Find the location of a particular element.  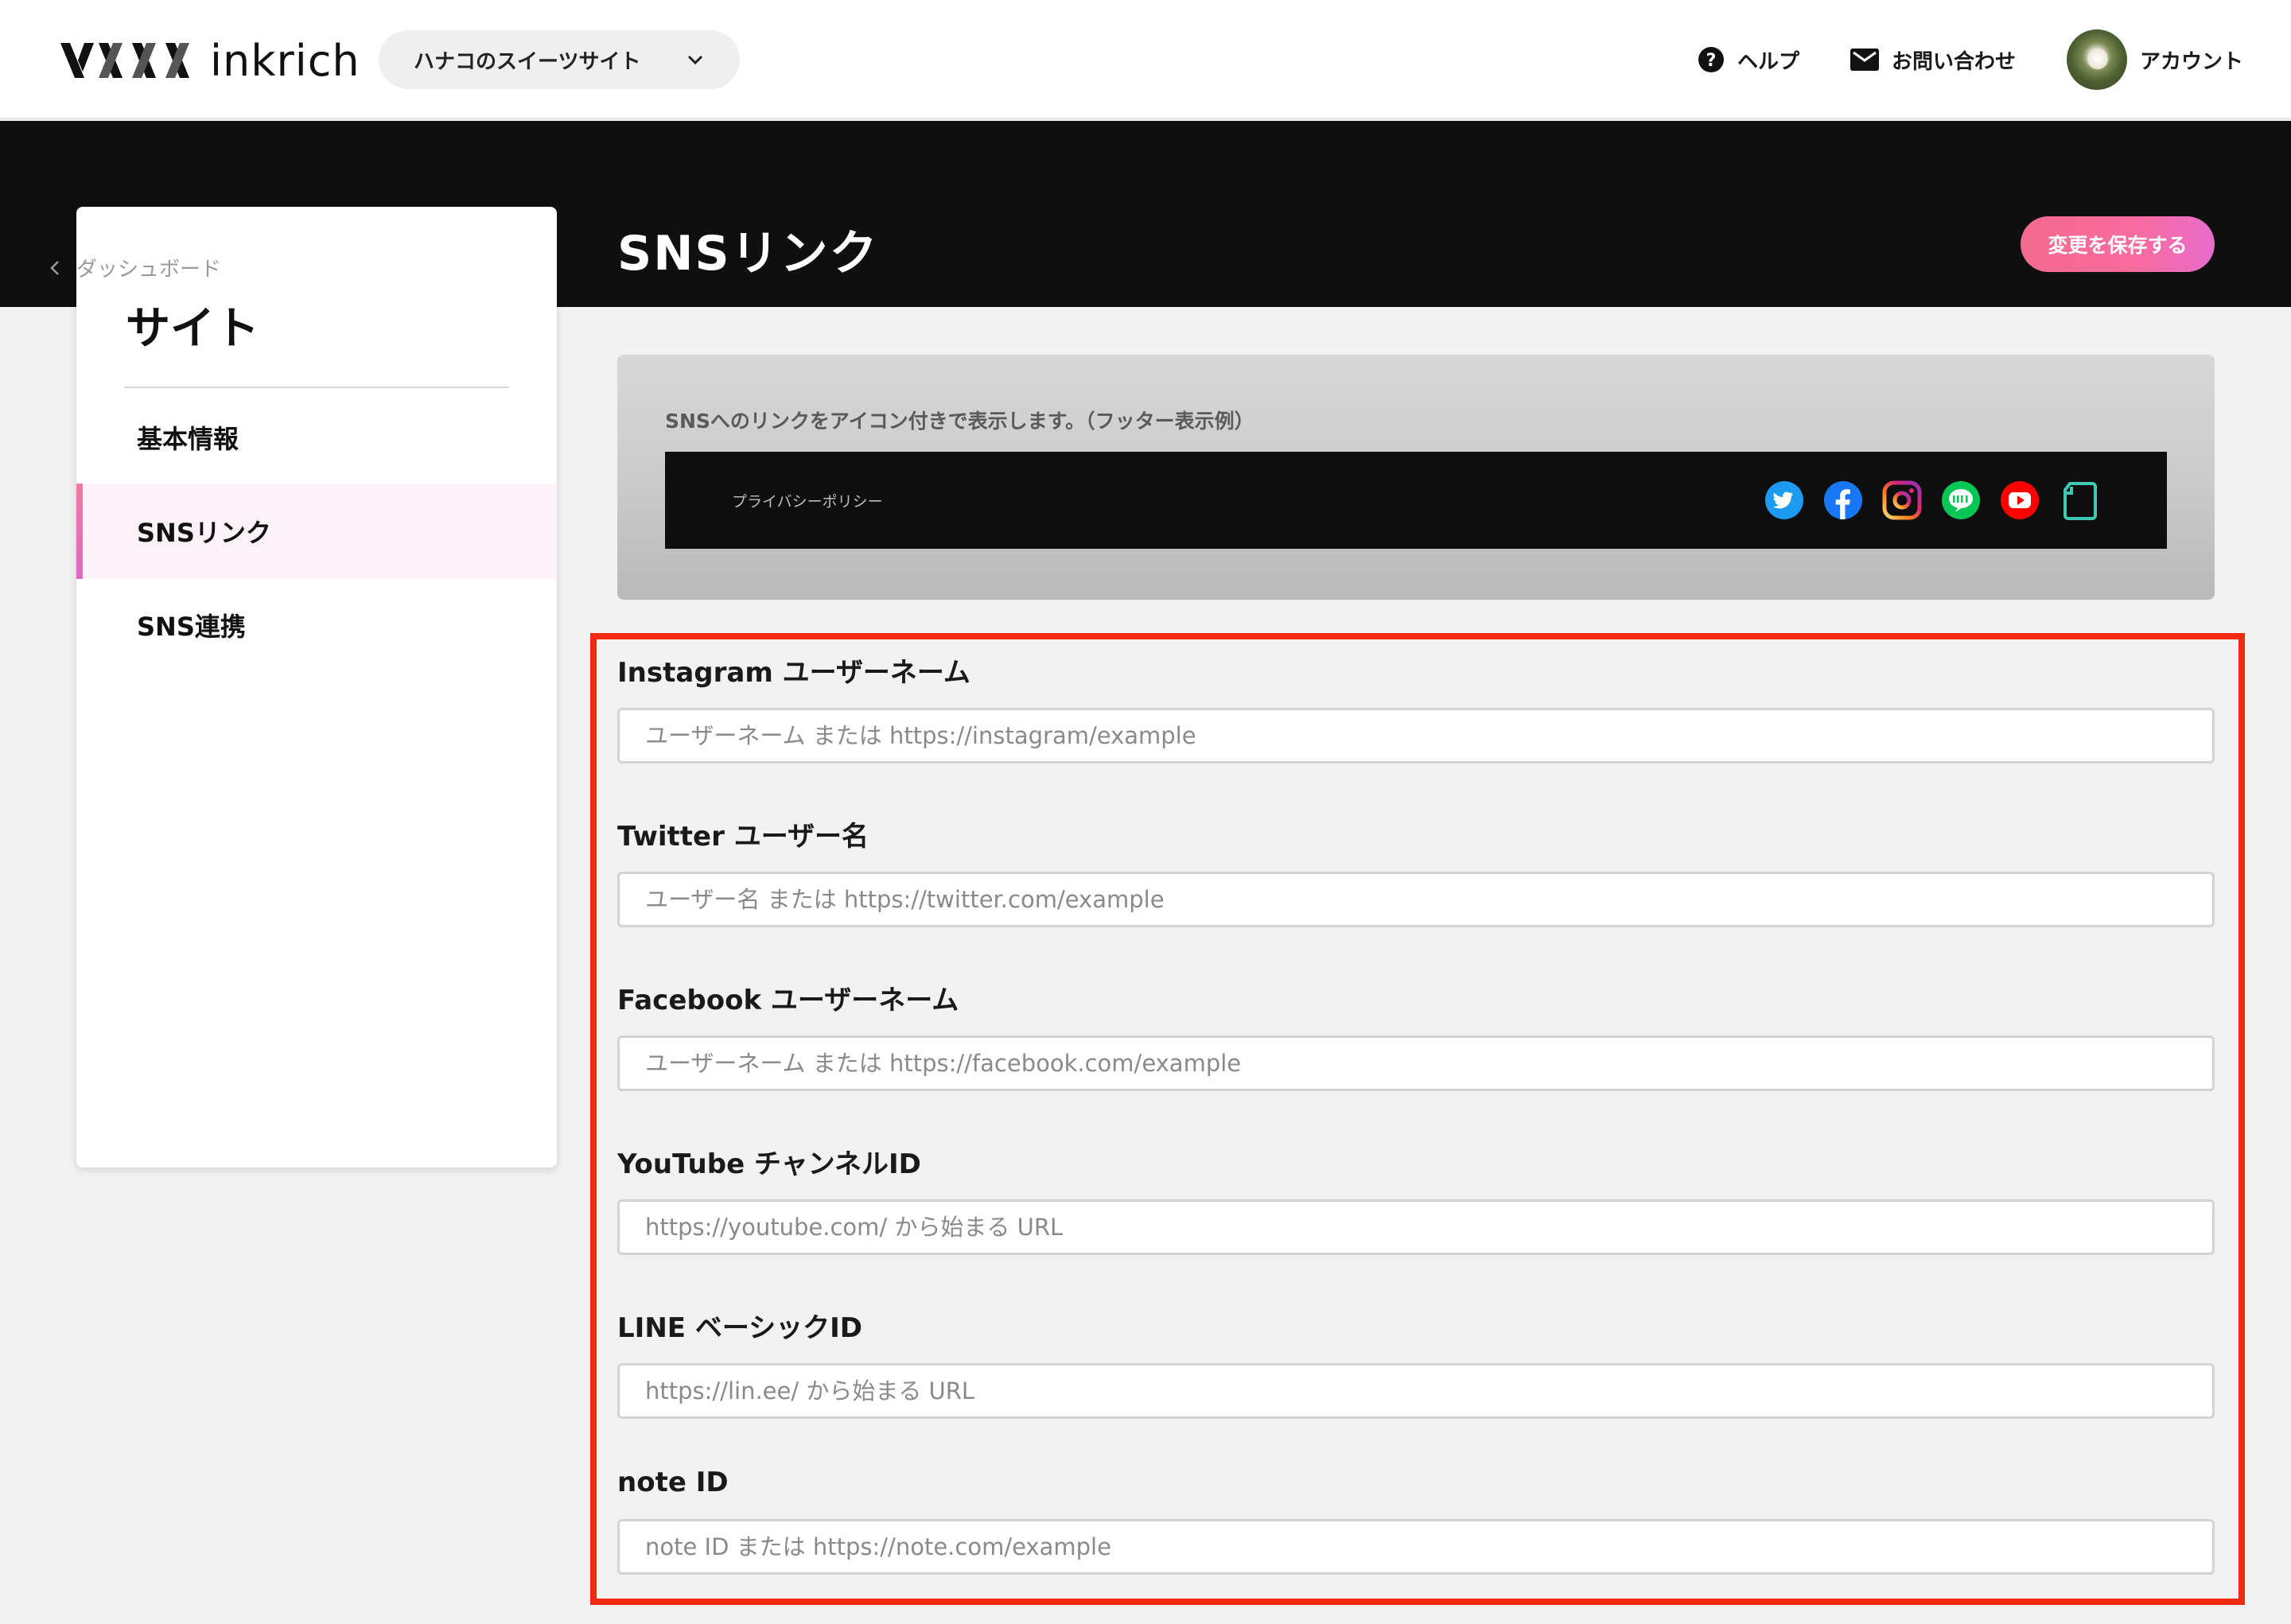

sidebar-item-sns-integration: SNS連携 is located at coordinates (316, 625).